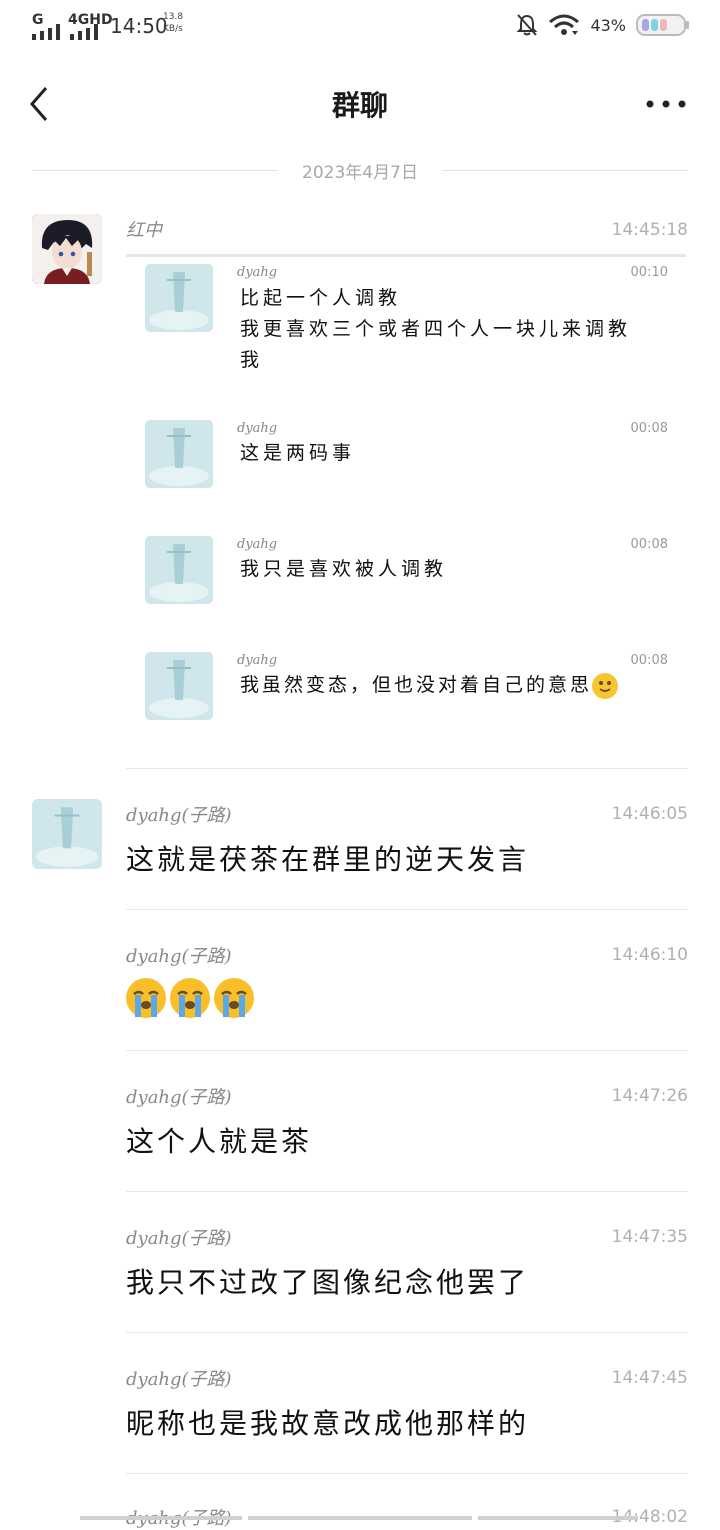 This screenshot has width=720, height=1530. Describe the element at coordinates (298, 453) in the screenshot. I see `sub-line: 这是两码事` at that location.